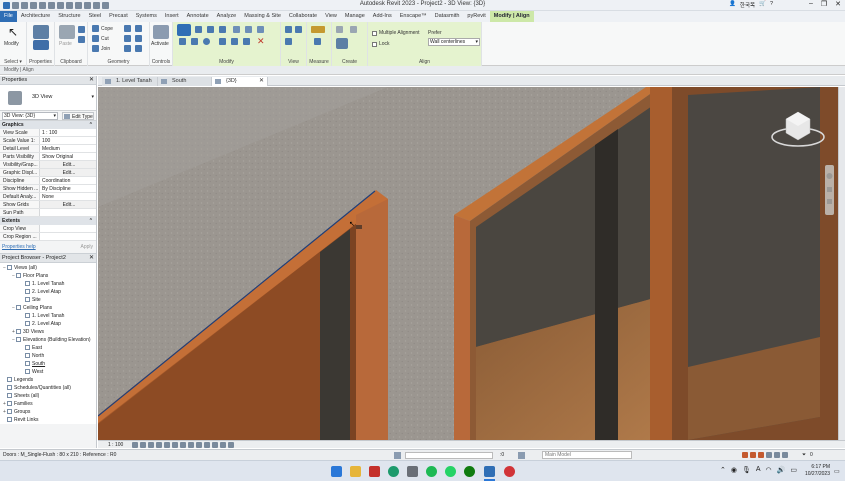 Image resolution: width=845 pixels, height=481 pixels. What do you see at coordinates (81, 39) in the screenshot?
I see `copy-clipboard-icon` at bounding box center [81, 39].